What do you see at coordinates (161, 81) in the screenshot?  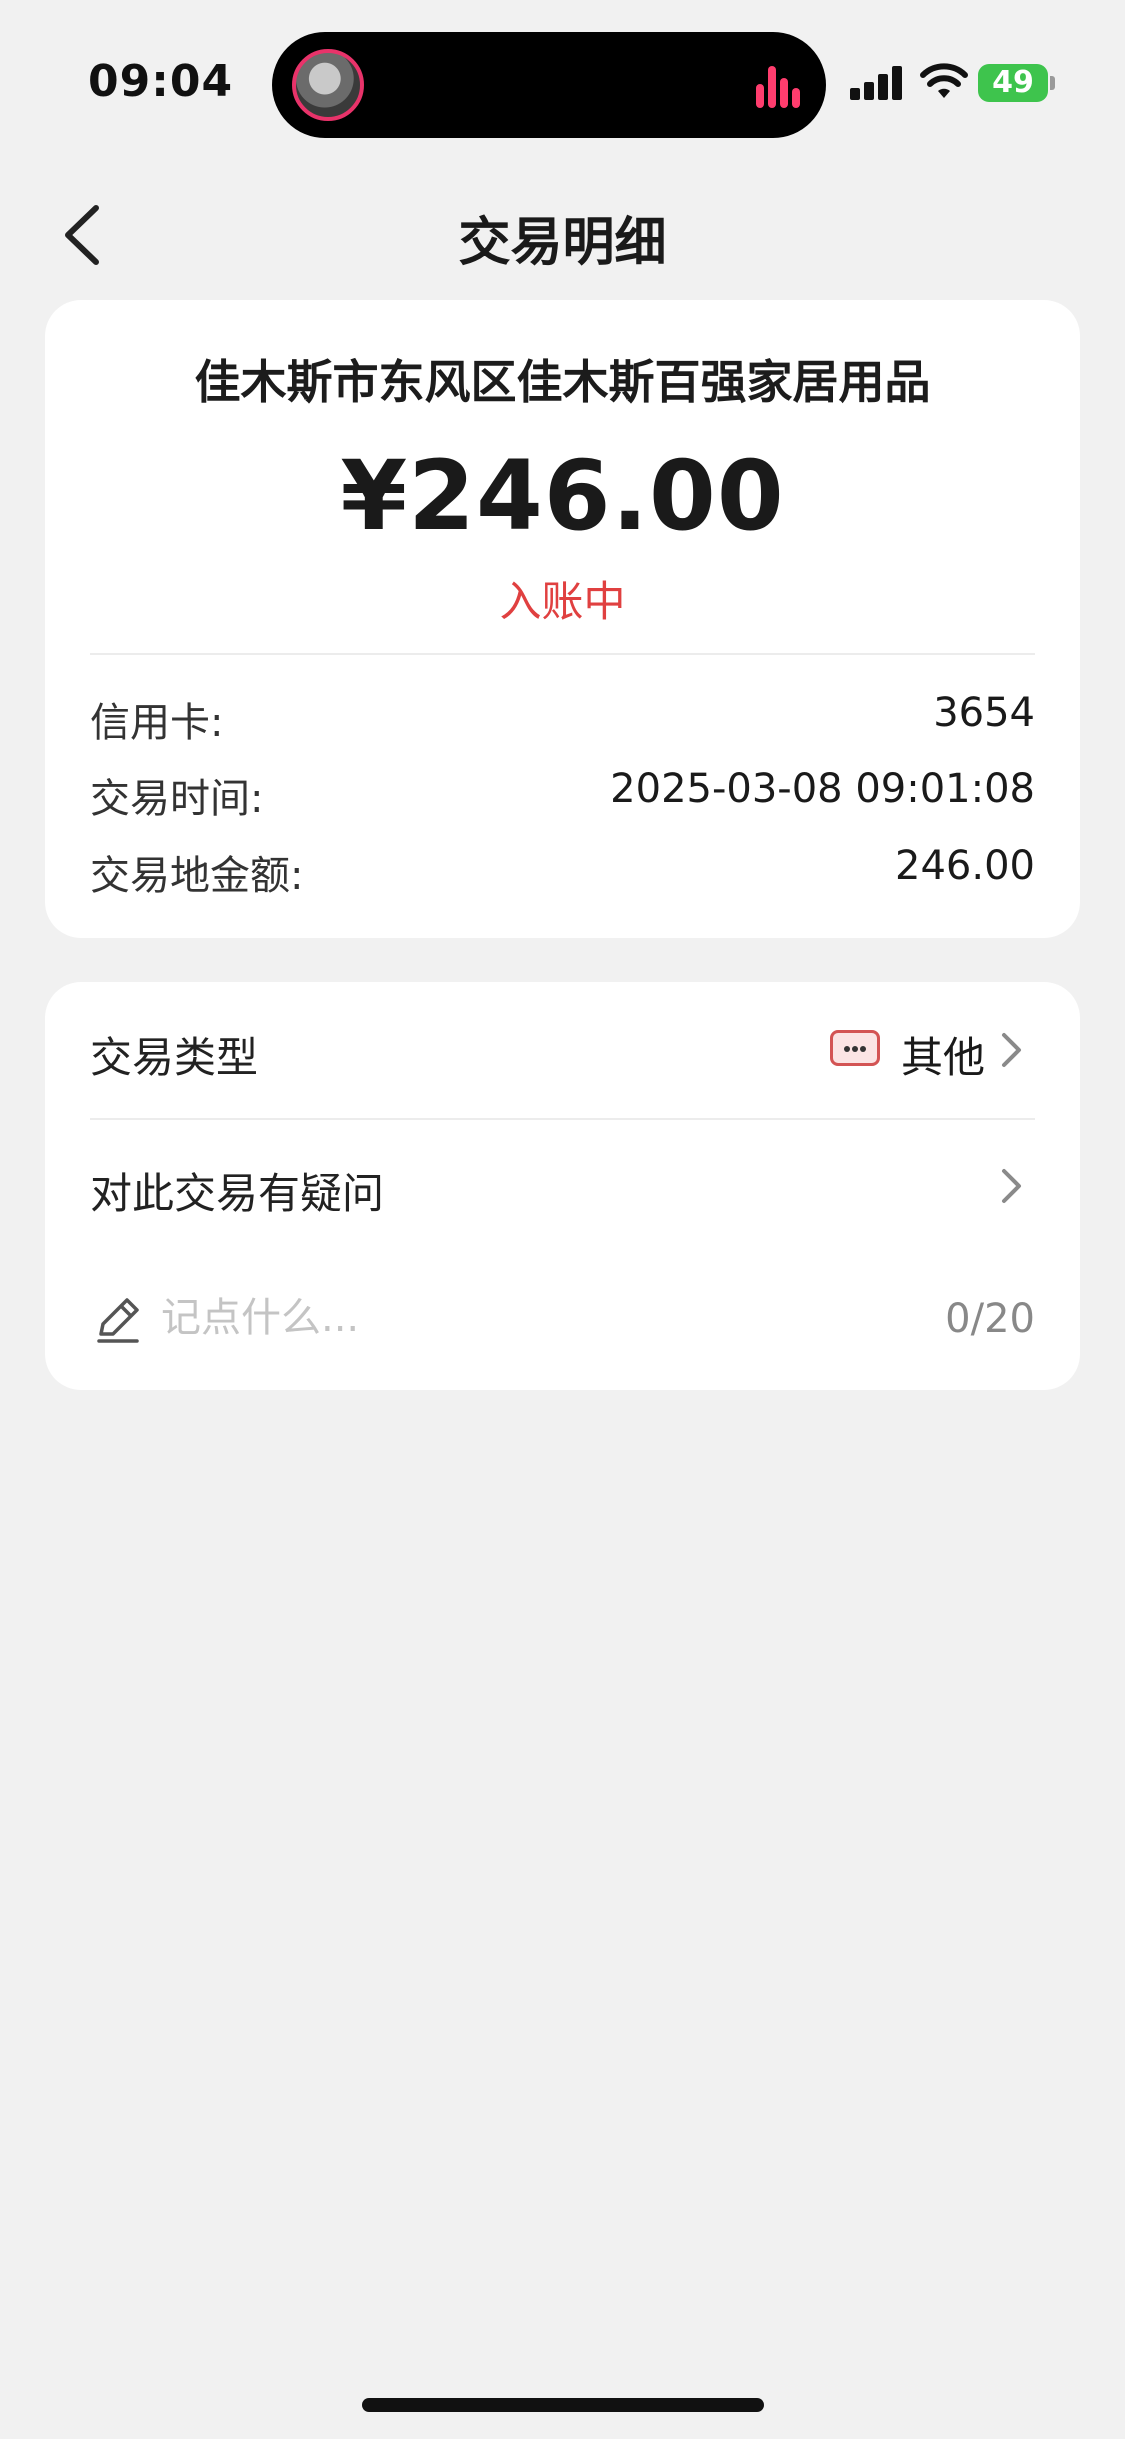 I see `status-time: 09:04` at bounding box center [161, 81].